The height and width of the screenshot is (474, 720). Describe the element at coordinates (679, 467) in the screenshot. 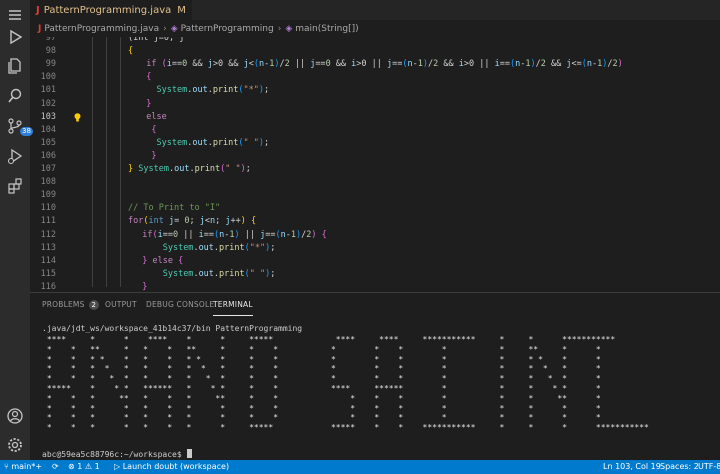

I see `indentation: Spaces: 2` at that location.